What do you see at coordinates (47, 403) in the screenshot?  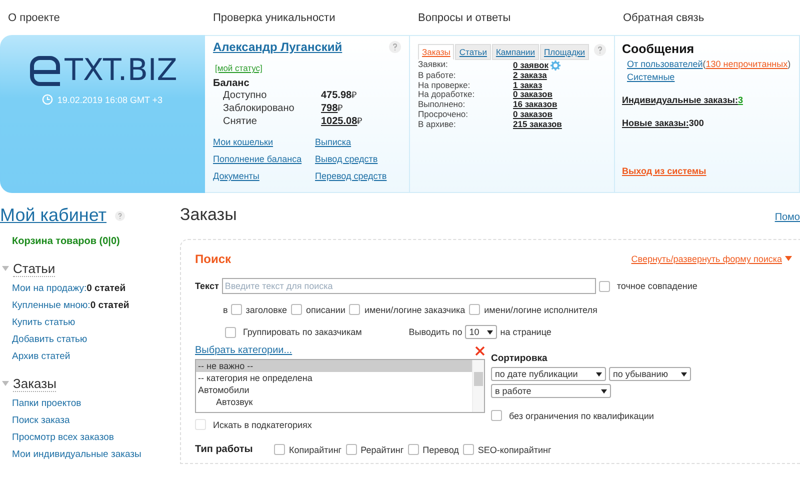 I see `sidebar-link: Папки проектов` at bounding box center [47, 403].